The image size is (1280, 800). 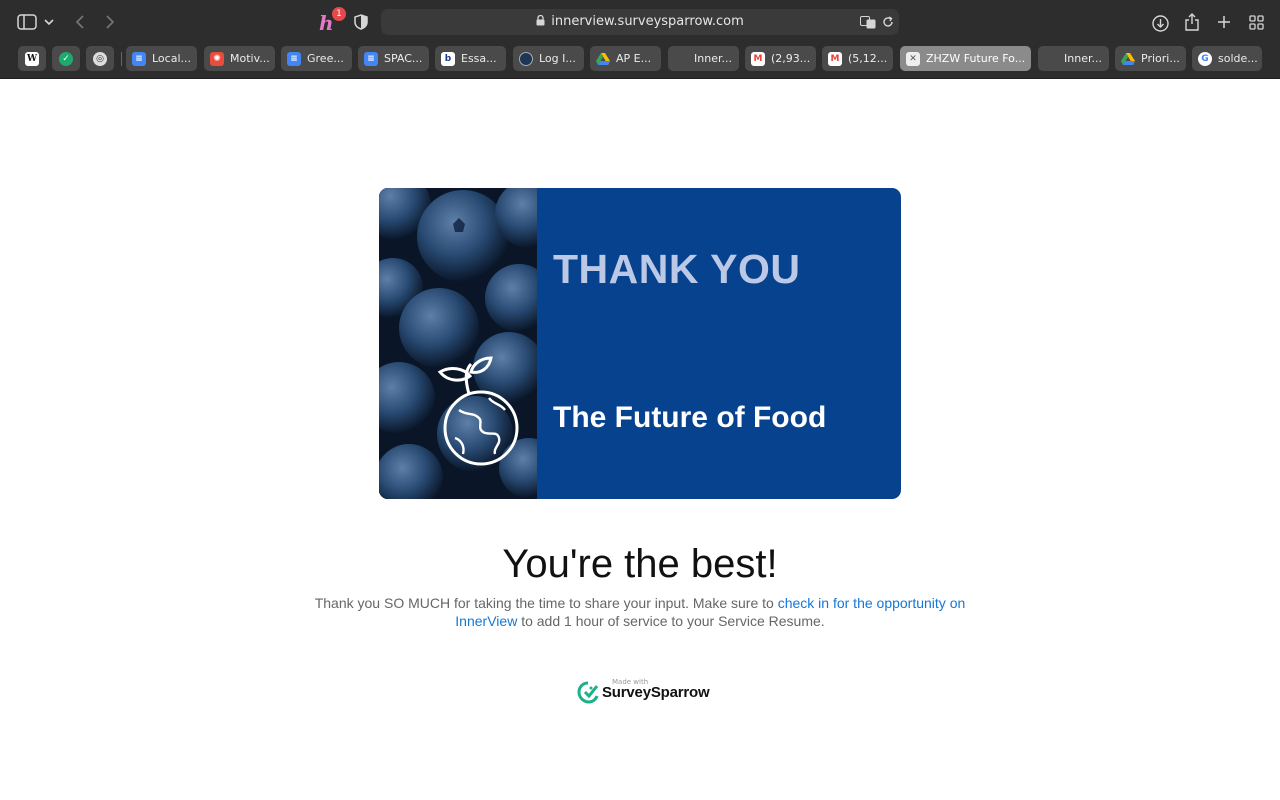 I want to click on b-icon: b, so click(x=448, y=58).